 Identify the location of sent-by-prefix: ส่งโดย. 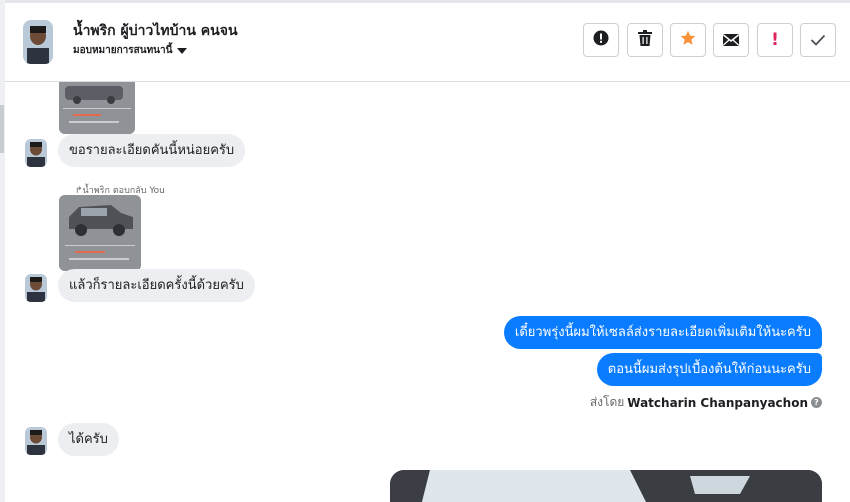
(607, 402).